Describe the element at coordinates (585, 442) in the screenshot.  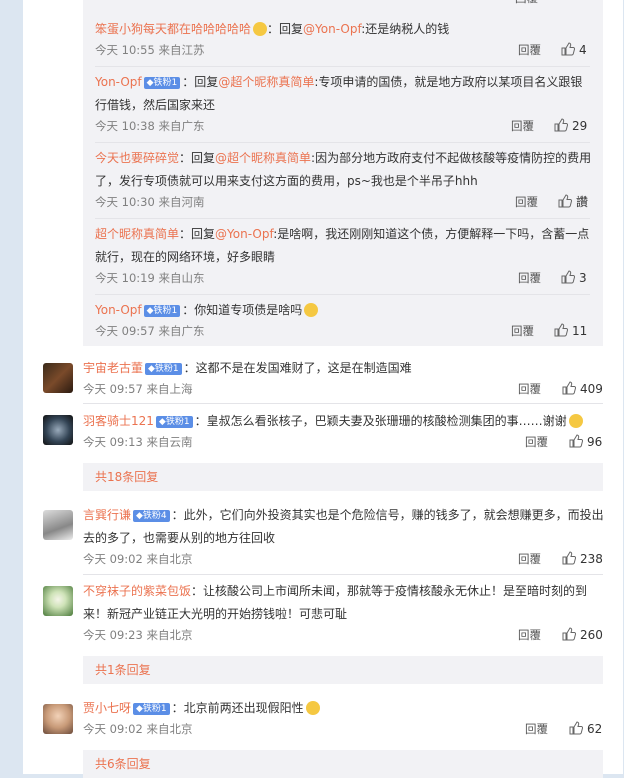
I see `like-button: 96` at that location.